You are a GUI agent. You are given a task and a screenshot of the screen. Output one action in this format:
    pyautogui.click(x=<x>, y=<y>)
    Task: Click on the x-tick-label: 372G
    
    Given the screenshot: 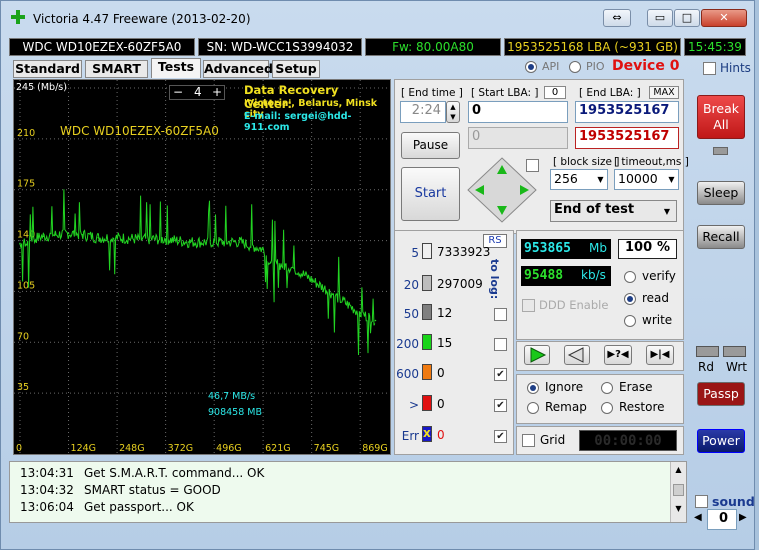 What is the action you would take?
    pyautogui.click(x=181, y=448)
    